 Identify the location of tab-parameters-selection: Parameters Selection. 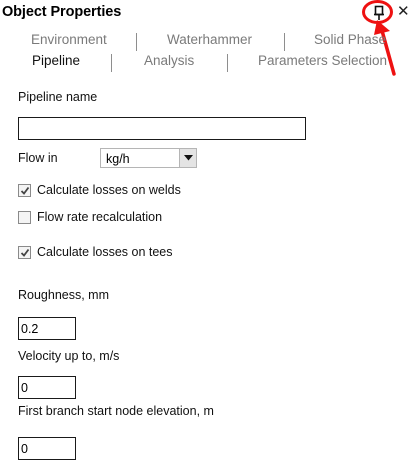
(322, 62).